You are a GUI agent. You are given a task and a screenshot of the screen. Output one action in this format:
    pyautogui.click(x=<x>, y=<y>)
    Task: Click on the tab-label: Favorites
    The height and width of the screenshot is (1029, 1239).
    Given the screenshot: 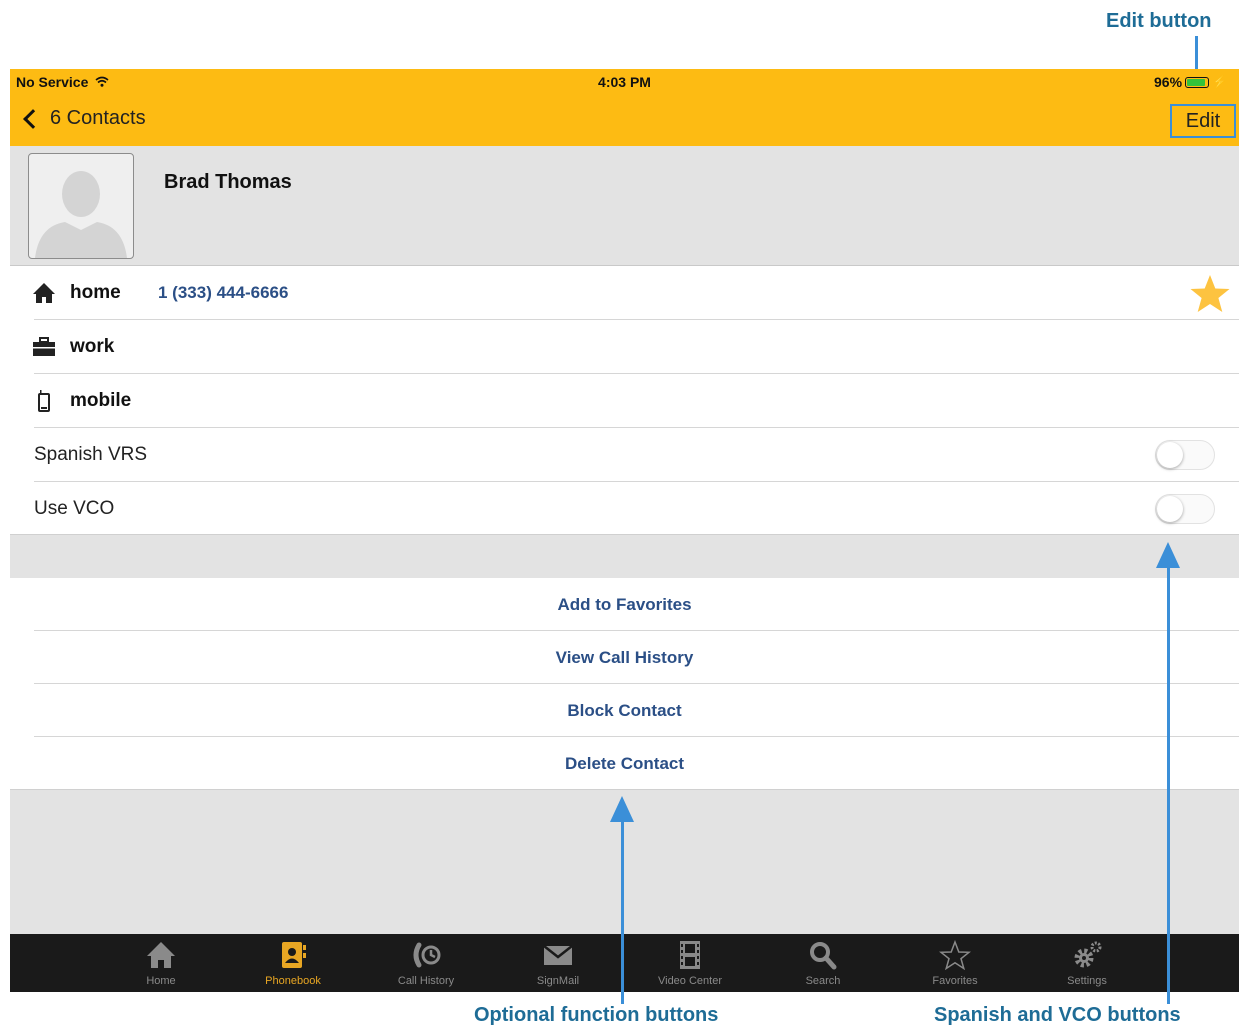 What is the action you would take?
    pyautogui.click(x=955, y=981)
    